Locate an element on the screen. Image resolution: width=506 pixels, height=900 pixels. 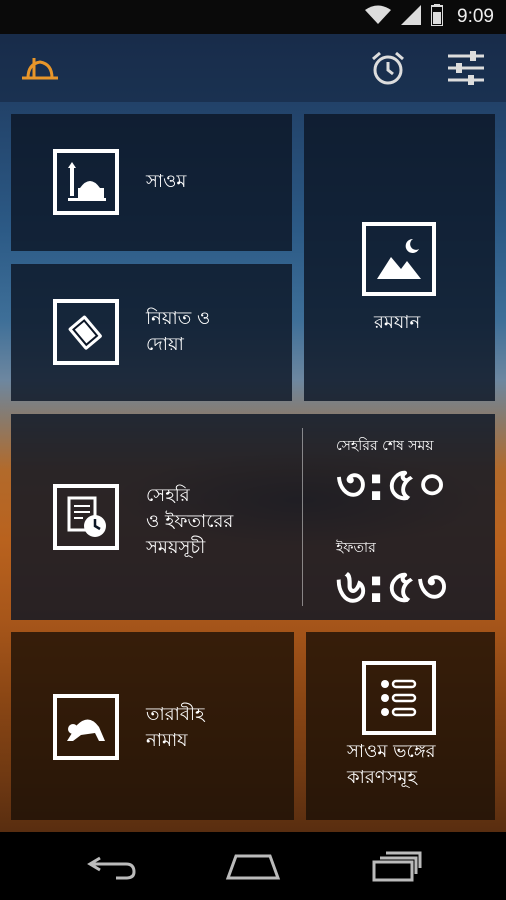
status-bar: 9:09 is located at coordinates (253, 17).